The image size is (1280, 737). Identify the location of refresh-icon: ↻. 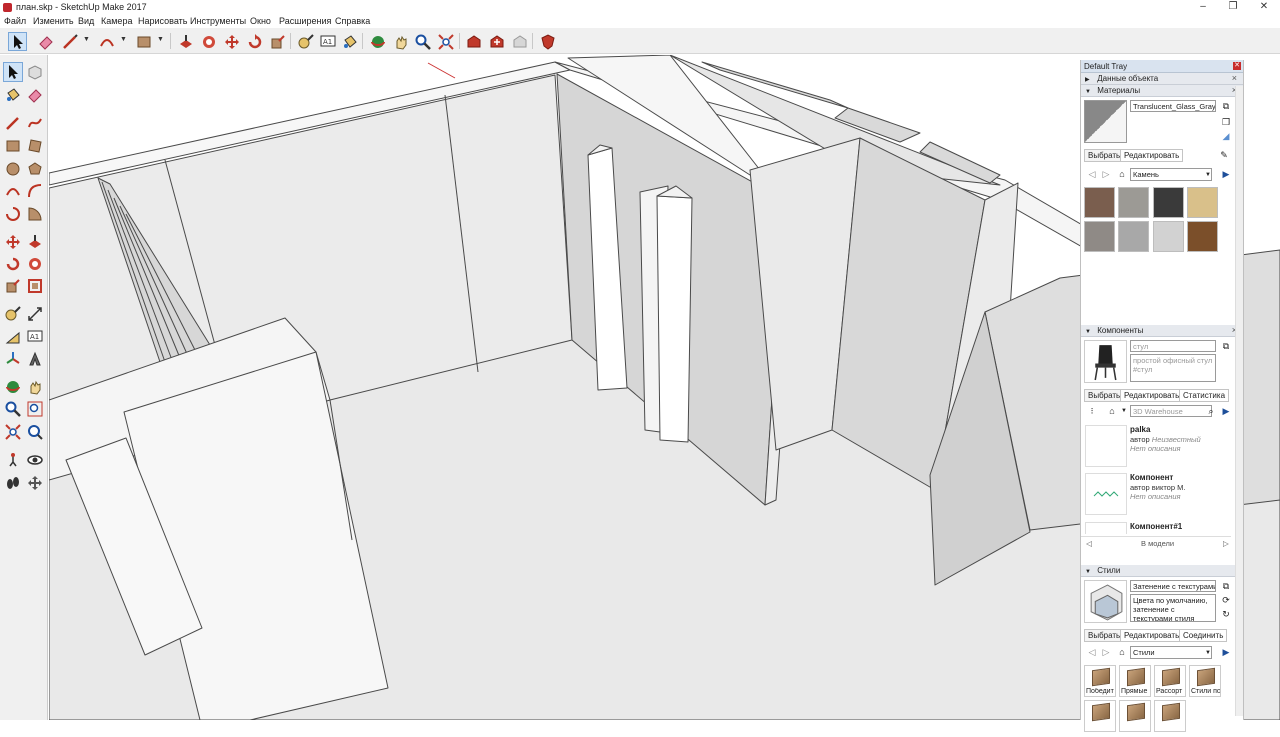
(1226, 614).